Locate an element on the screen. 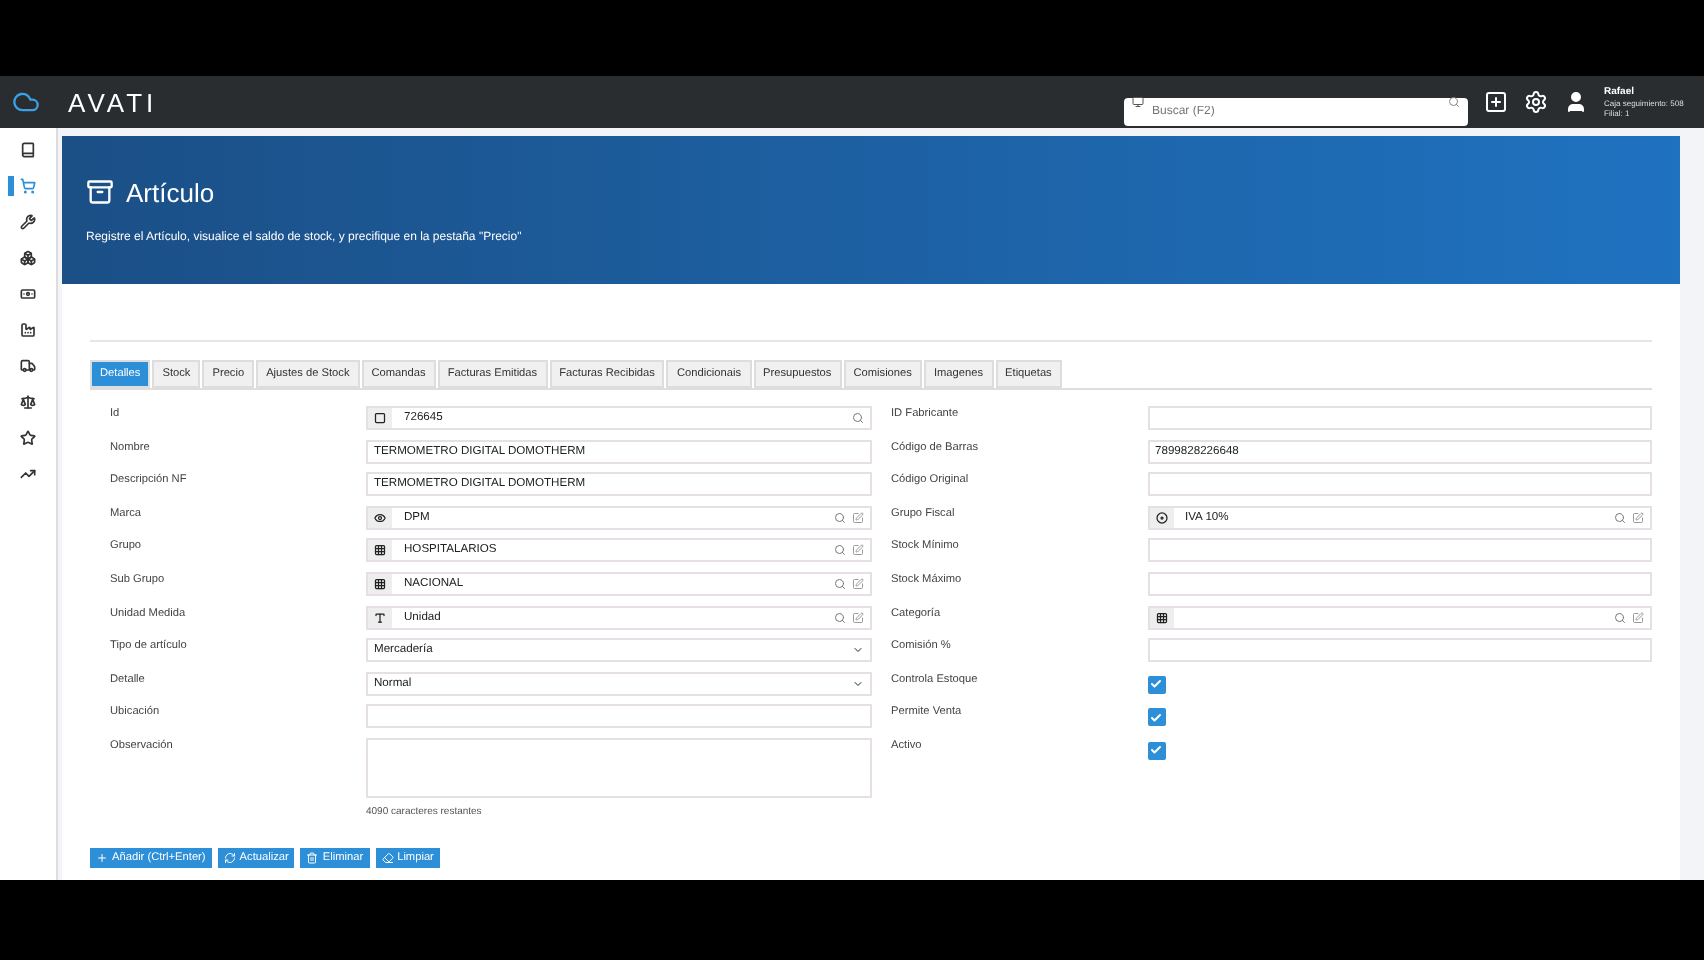  lookup-field is located at coordinates (1399, 617).